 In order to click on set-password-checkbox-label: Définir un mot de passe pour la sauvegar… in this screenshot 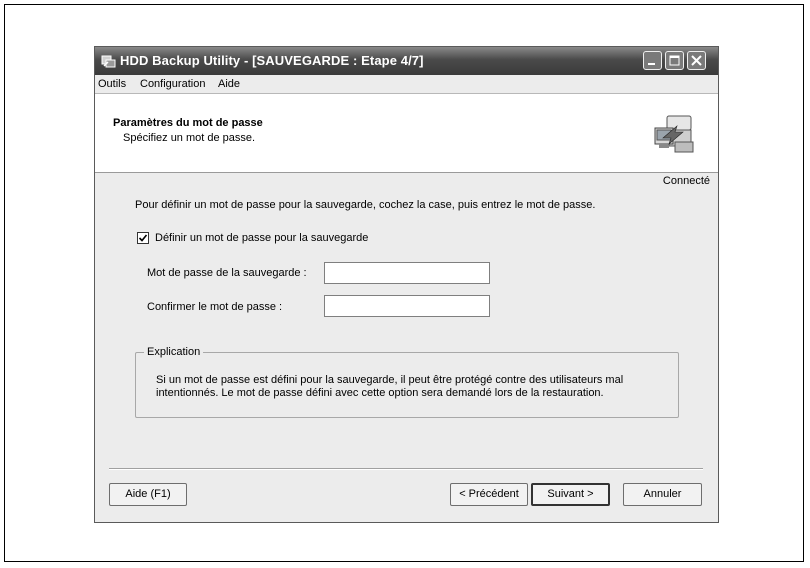, I will do `click(261, 238)`.